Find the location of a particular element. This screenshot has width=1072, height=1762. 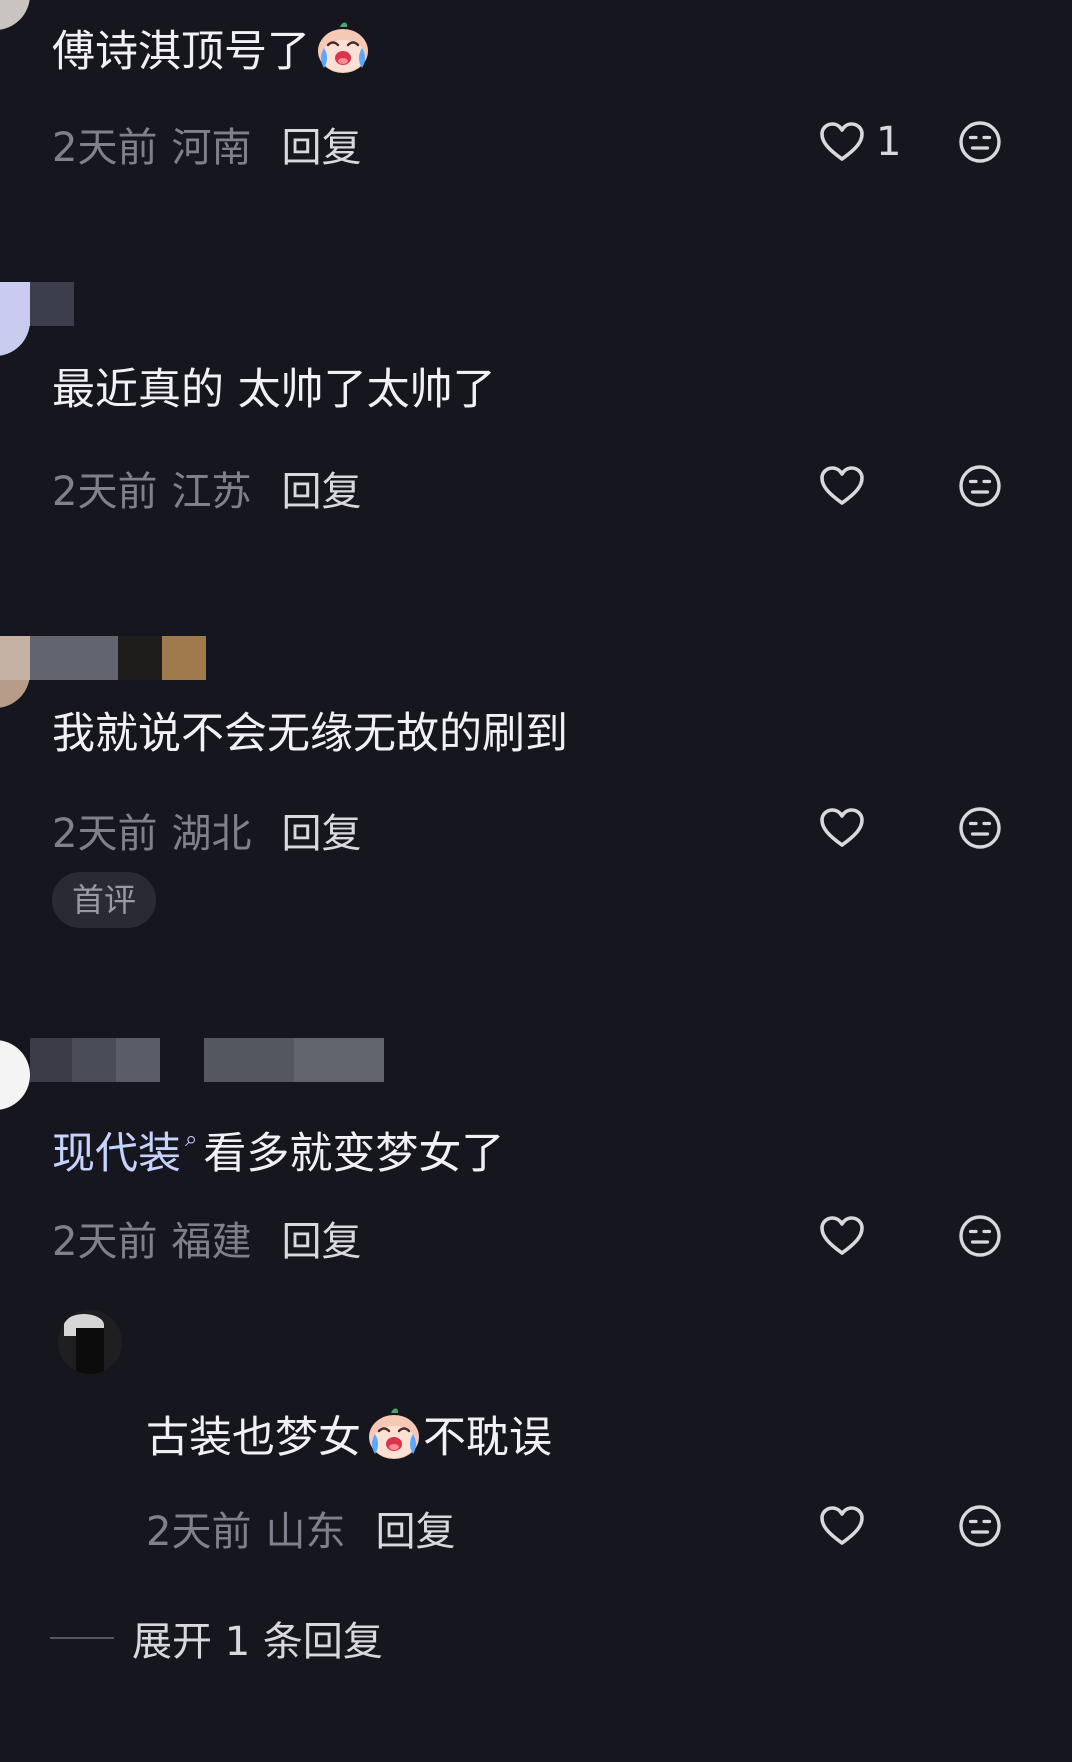

comment-location: 山东 is located at coordinates (305, 1532).